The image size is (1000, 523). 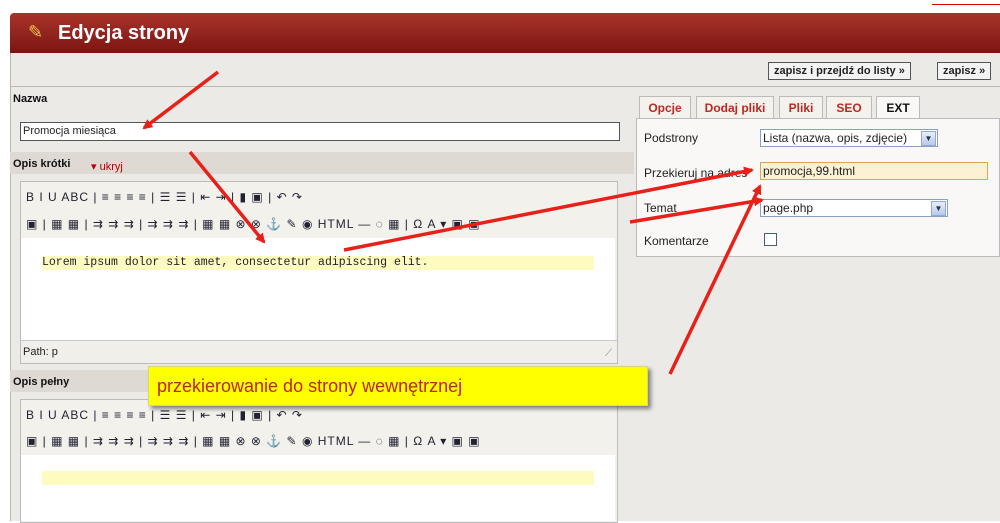 What do you see at coordinates (227, 197) in the screenshot?
I see `arrow-to-editor` at bounding box center [227, 197].